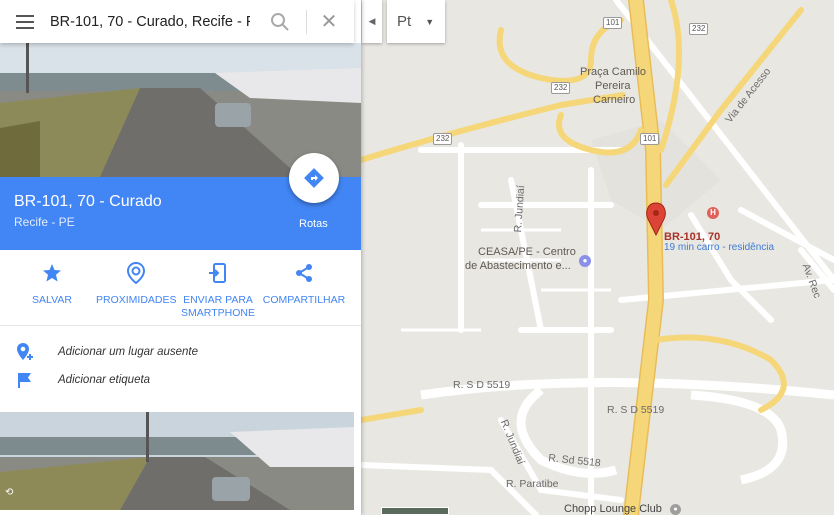 The image size is (834, 515). What do you see at coordinates (304, 273) in the screenshot?
I see `share-icon` at bounding box center [304, 273].